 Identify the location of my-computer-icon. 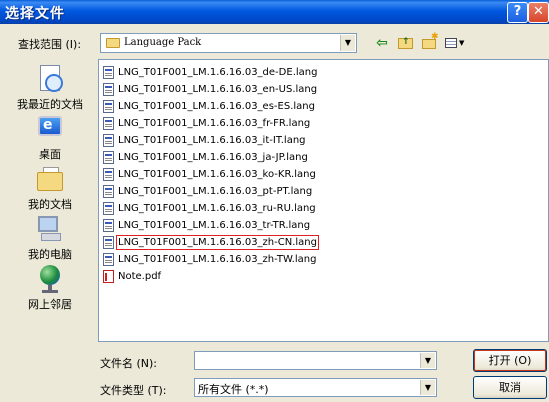
(50, 229).